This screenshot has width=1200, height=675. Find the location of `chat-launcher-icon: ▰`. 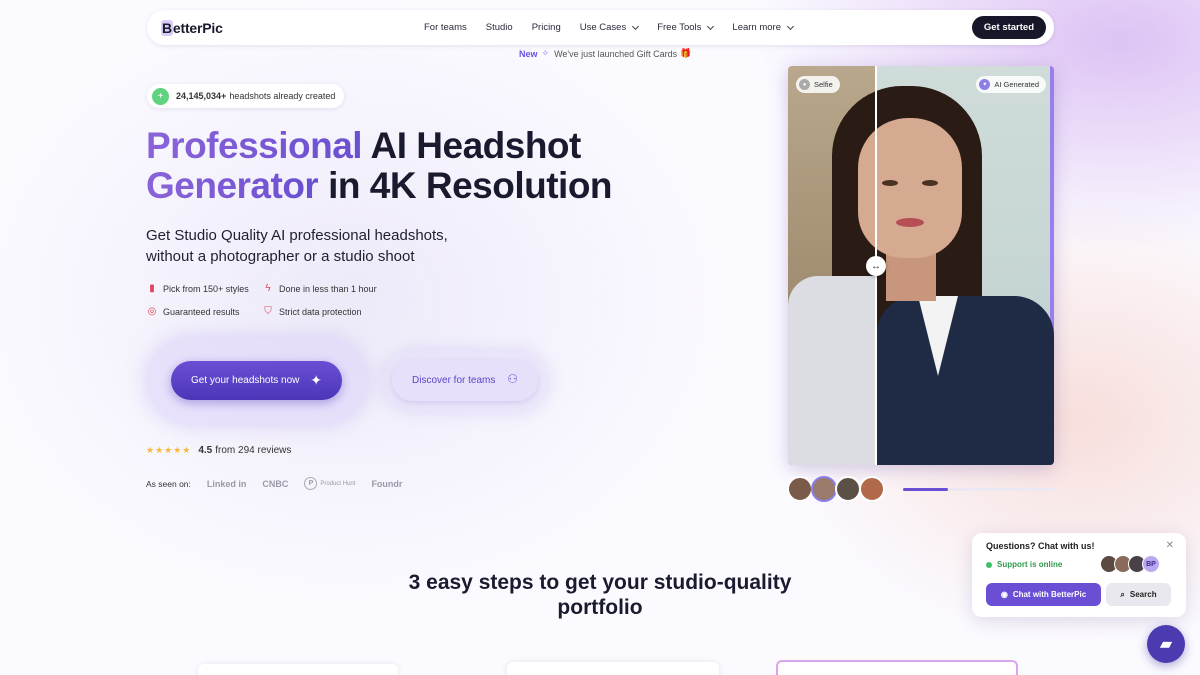

chat-launcher-icon: ▰ is located at coordinates (1166, 644).